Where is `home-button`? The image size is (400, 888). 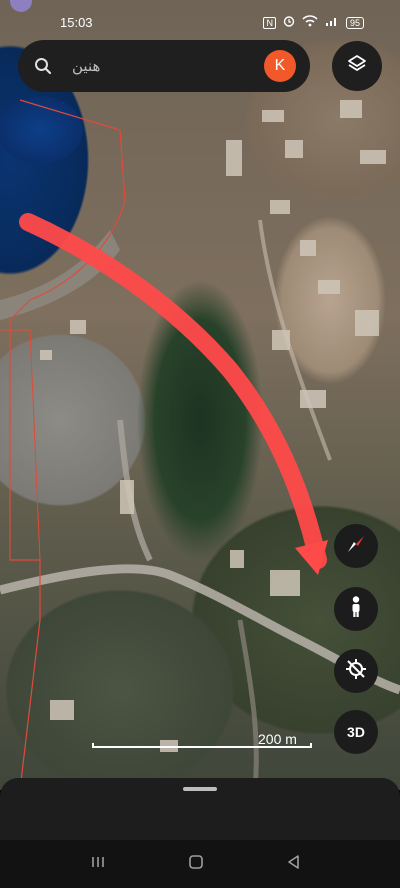 home-button is located at coordinates (196, 864).